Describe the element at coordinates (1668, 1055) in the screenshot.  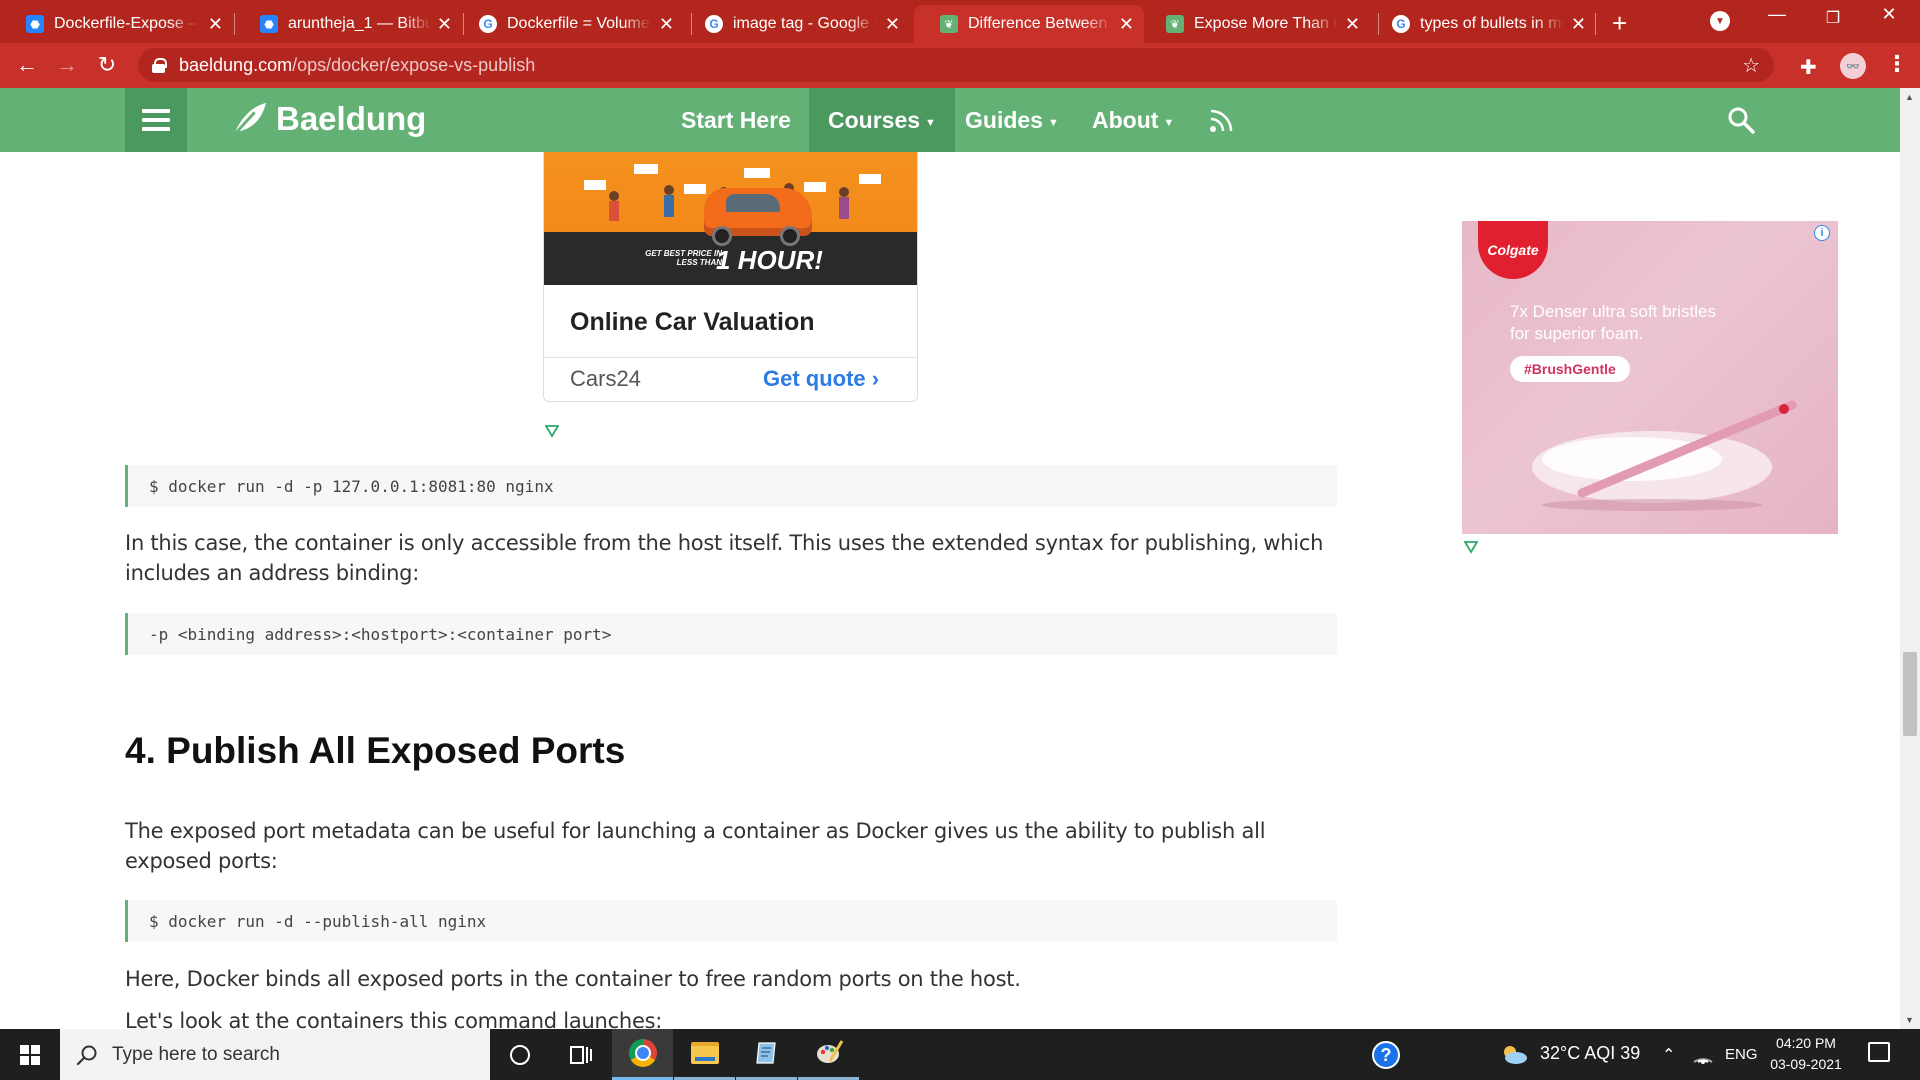
I see `chevron-up-icon: ⌃` at that location.